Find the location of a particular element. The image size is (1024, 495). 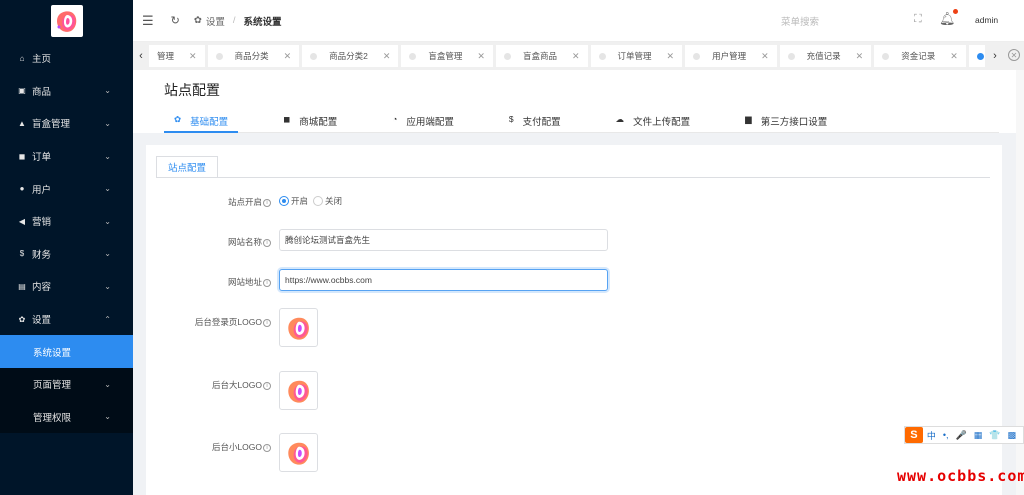

ime-skin-icon: 👕 is located at coordinates (994, 435).